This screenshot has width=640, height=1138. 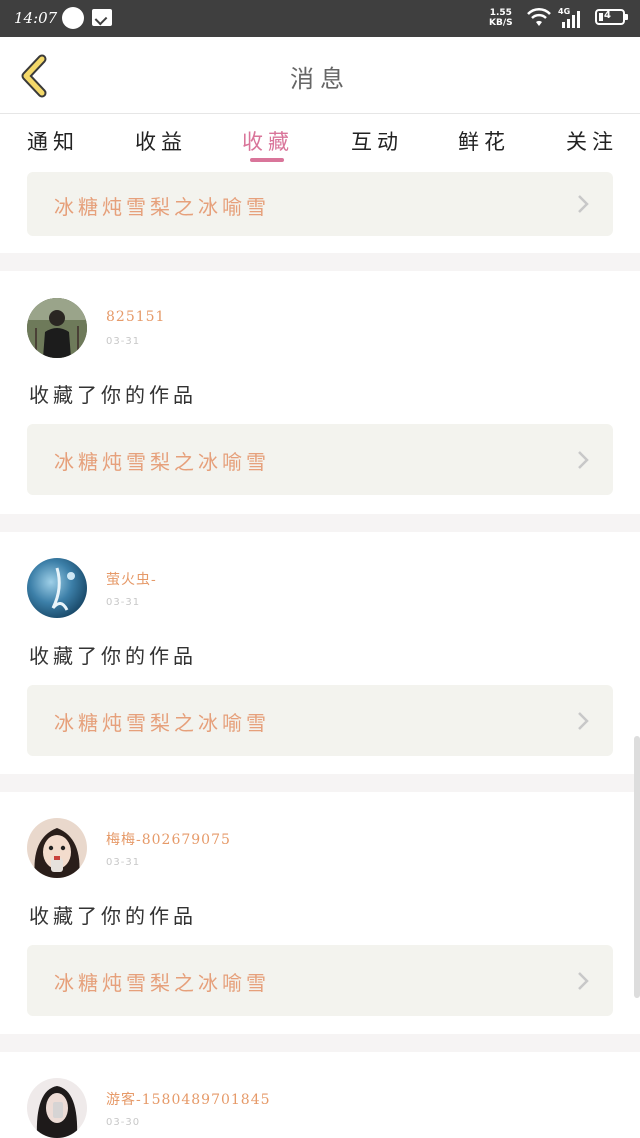 I want to click on network-speed: 1.55 KB/S, so click(x=501, y=18).